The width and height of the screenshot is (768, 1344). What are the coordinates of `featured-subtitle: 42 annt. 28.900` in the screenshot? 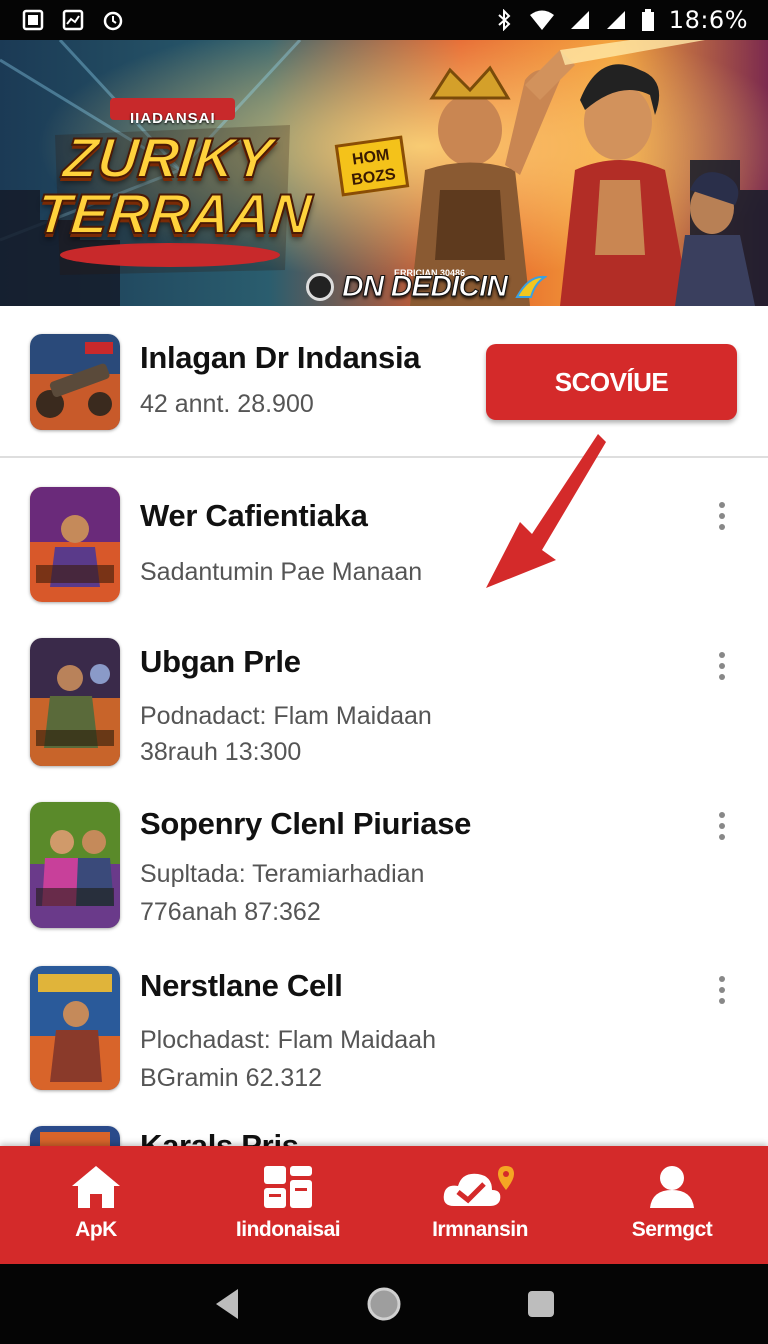 It's located at (227, 404).